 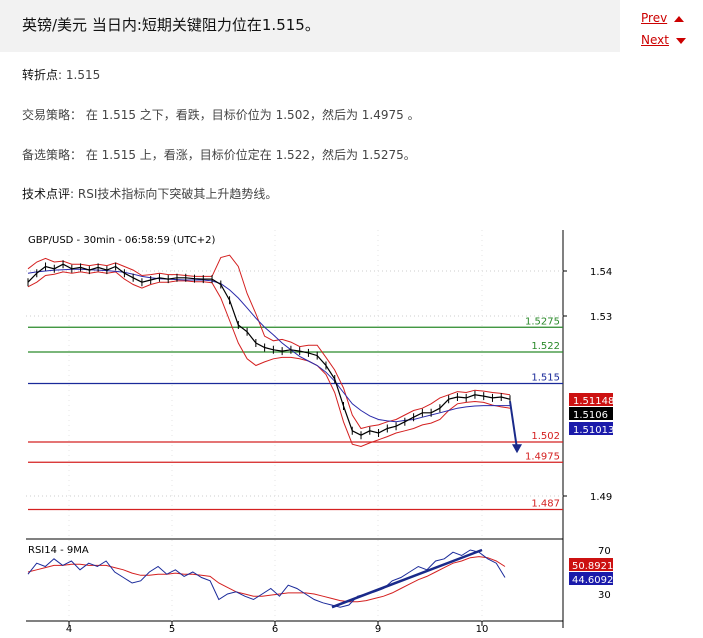 I want to click on triangle-down-icon, so click(x=680, y=40).